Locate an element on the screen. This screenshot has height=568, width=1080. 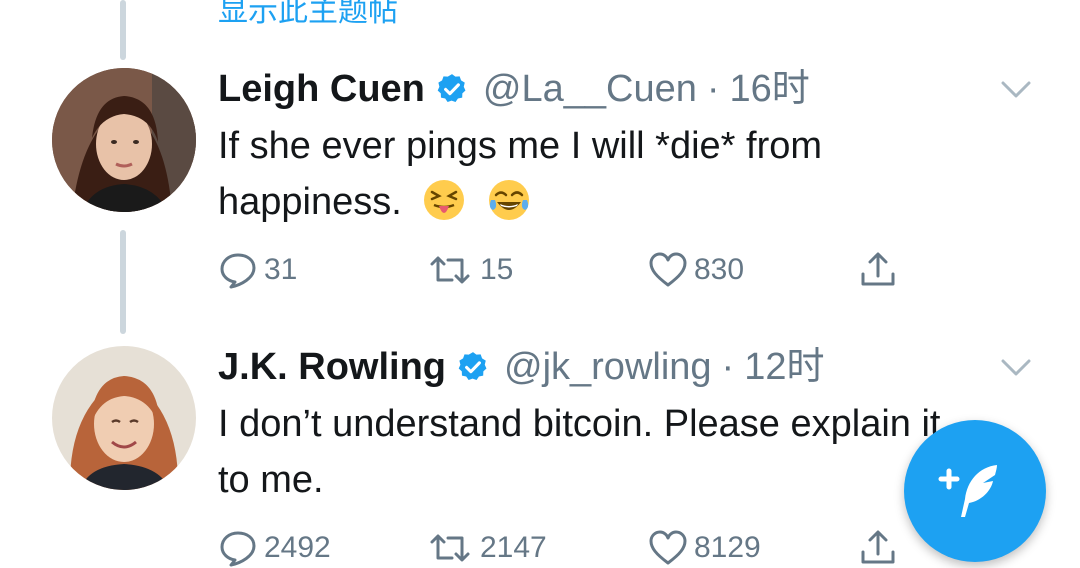
tears-of-joy-emoji-icon is located at coordinates (508, 200).